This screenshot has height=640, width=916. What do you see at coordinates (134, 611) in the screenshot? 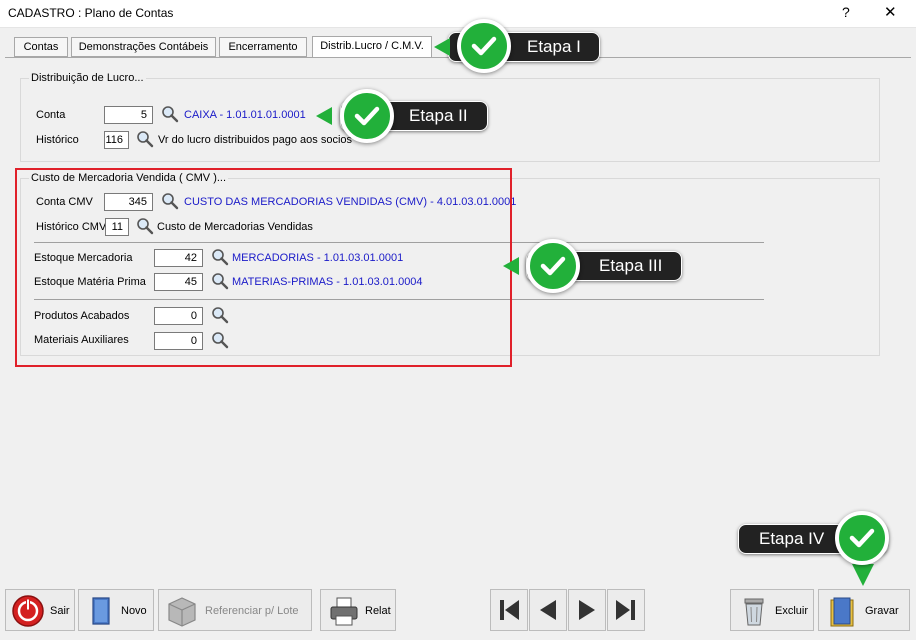
I see `novo-label: Novo` at bounding box center [134, 611].